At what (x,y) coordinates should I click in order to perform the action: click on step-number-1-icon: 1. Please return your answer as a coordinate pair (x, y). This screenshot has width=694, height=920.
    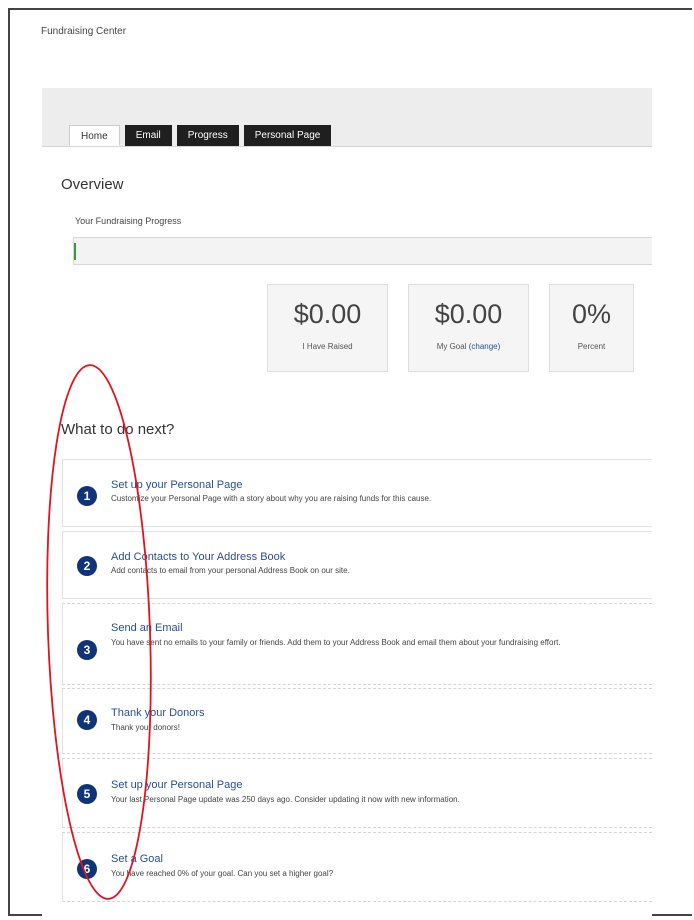
    Looking at the image, I should click on (87, 496).